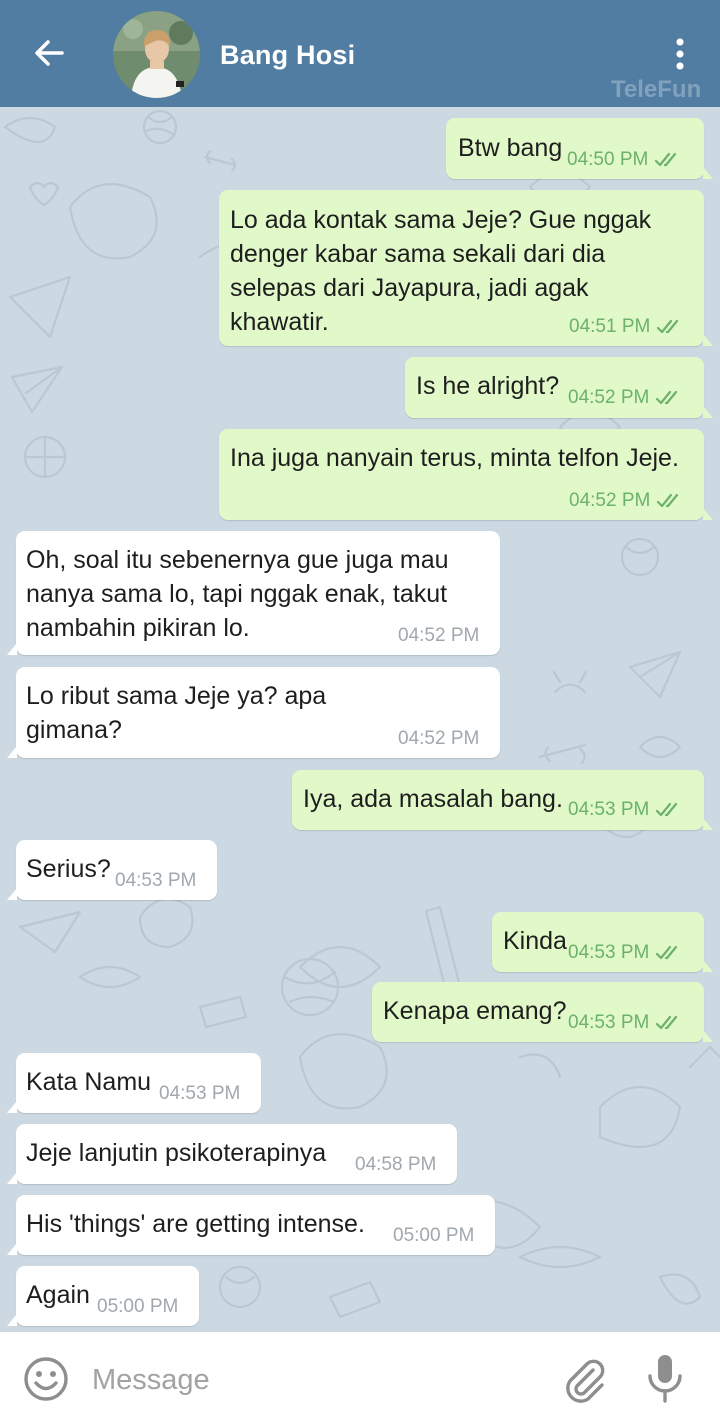  What do you see at coordinates (112, 870) in the screenshot?
I see `incoming-message: Serius? 04:53 PM` at bounding box center [112, 870].